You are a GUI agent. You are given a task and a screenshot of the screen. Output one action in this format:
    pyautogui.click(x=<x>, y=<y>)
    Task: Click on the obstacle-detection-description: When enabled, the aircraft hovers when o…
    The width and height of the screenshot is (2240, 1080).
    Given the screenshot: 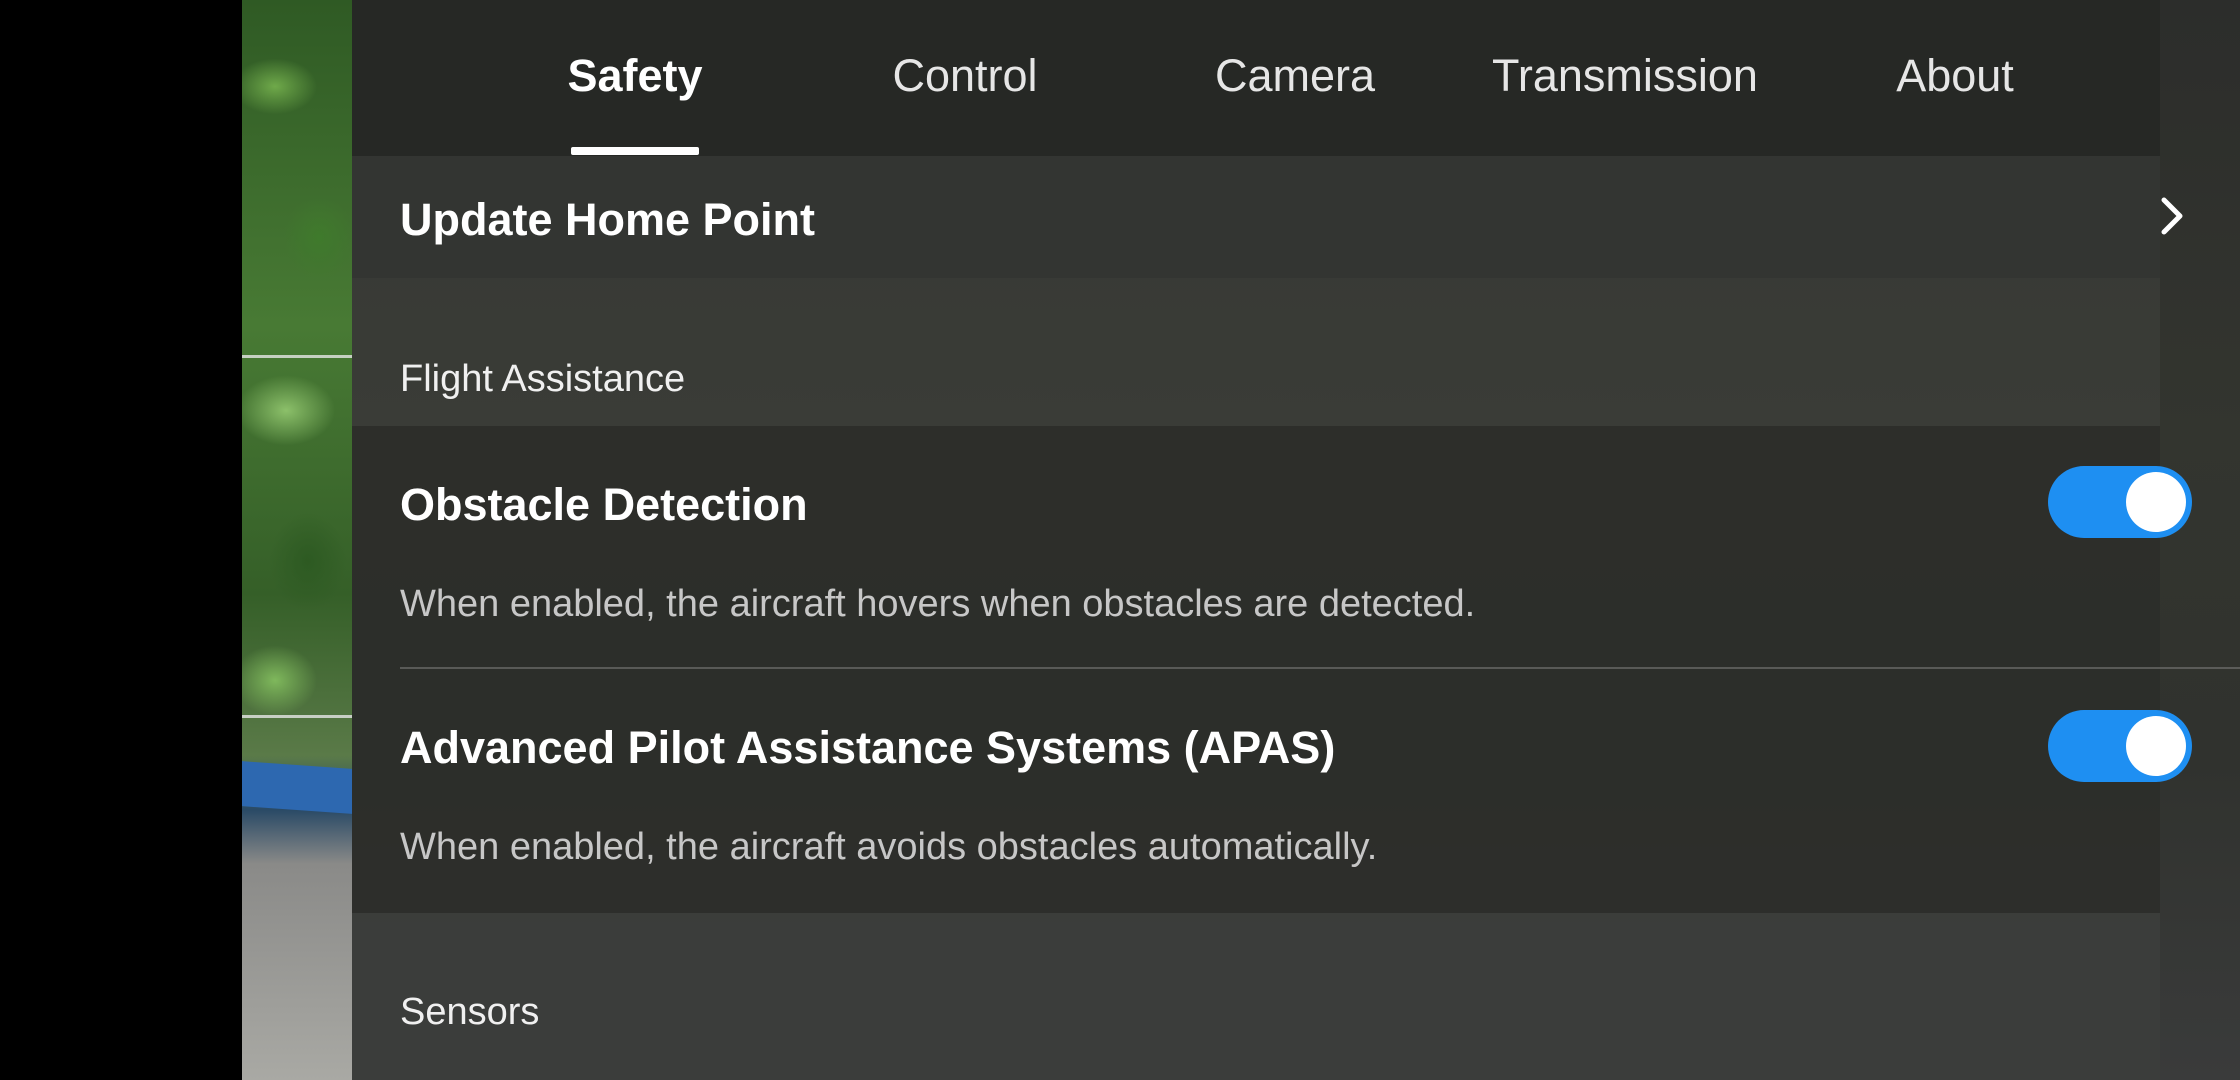 What is the action you would take?
    pyautogui.click(x=938, y=604)
    